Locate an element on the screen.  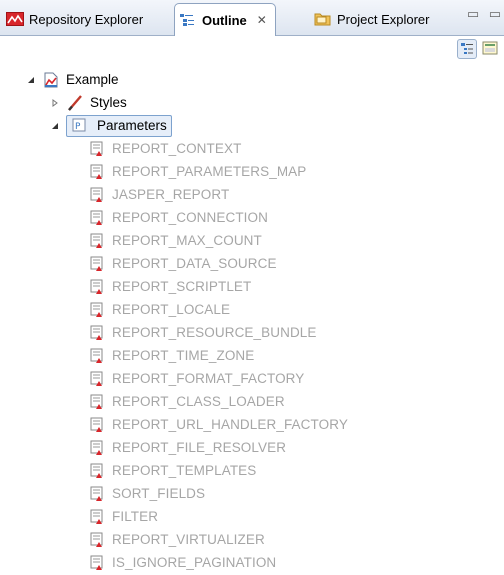
parameters-icon: P is located at coordinates (80, 126).